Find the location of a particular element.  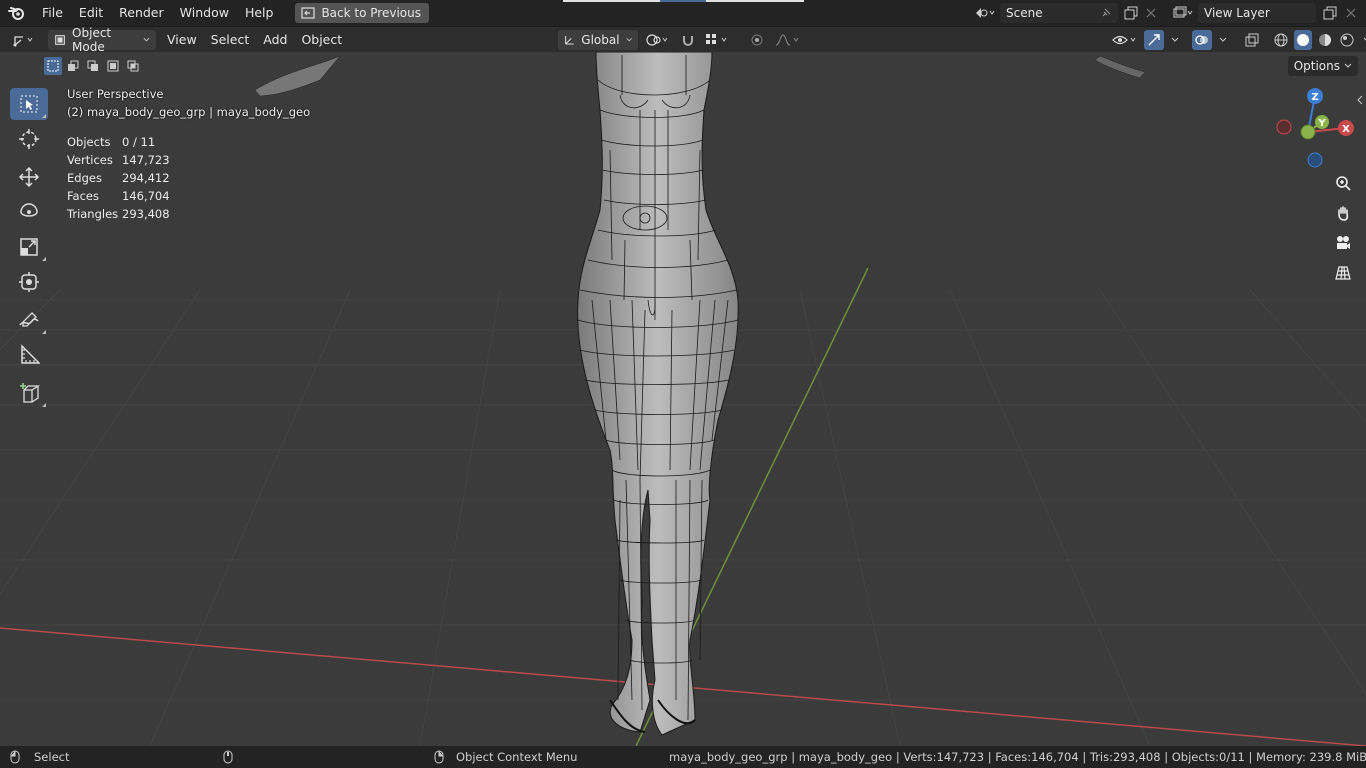

xray-toggle-icon is located at coordinates (1252, 40).